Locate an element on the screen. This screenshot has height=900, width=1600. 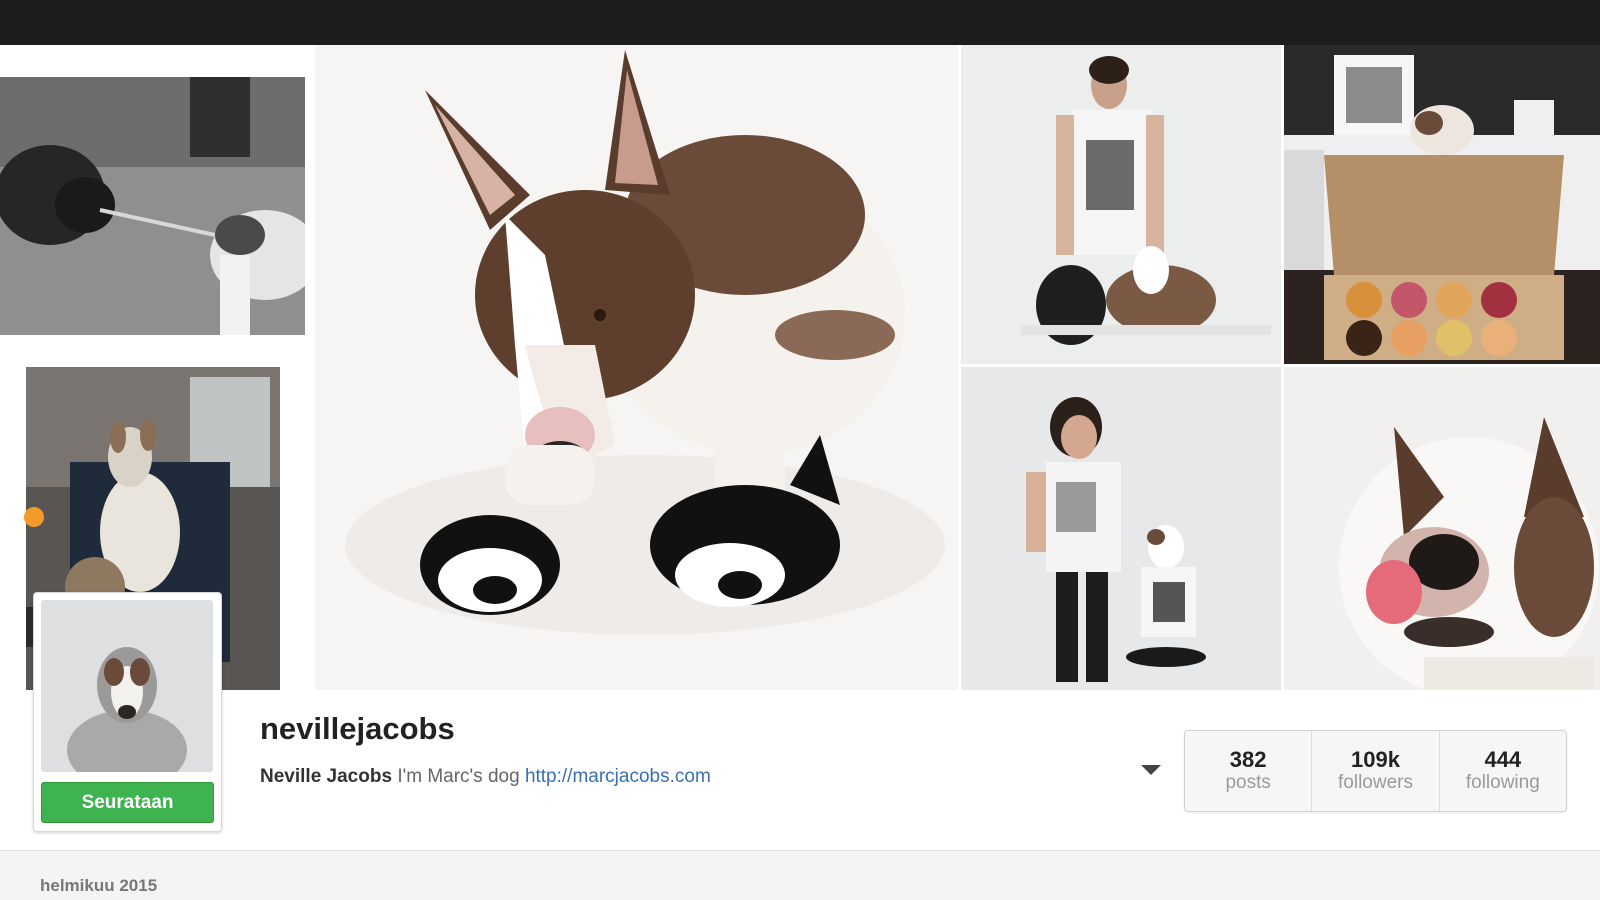
stat-followers: 109k followers is located at coordinates (1374, 771).